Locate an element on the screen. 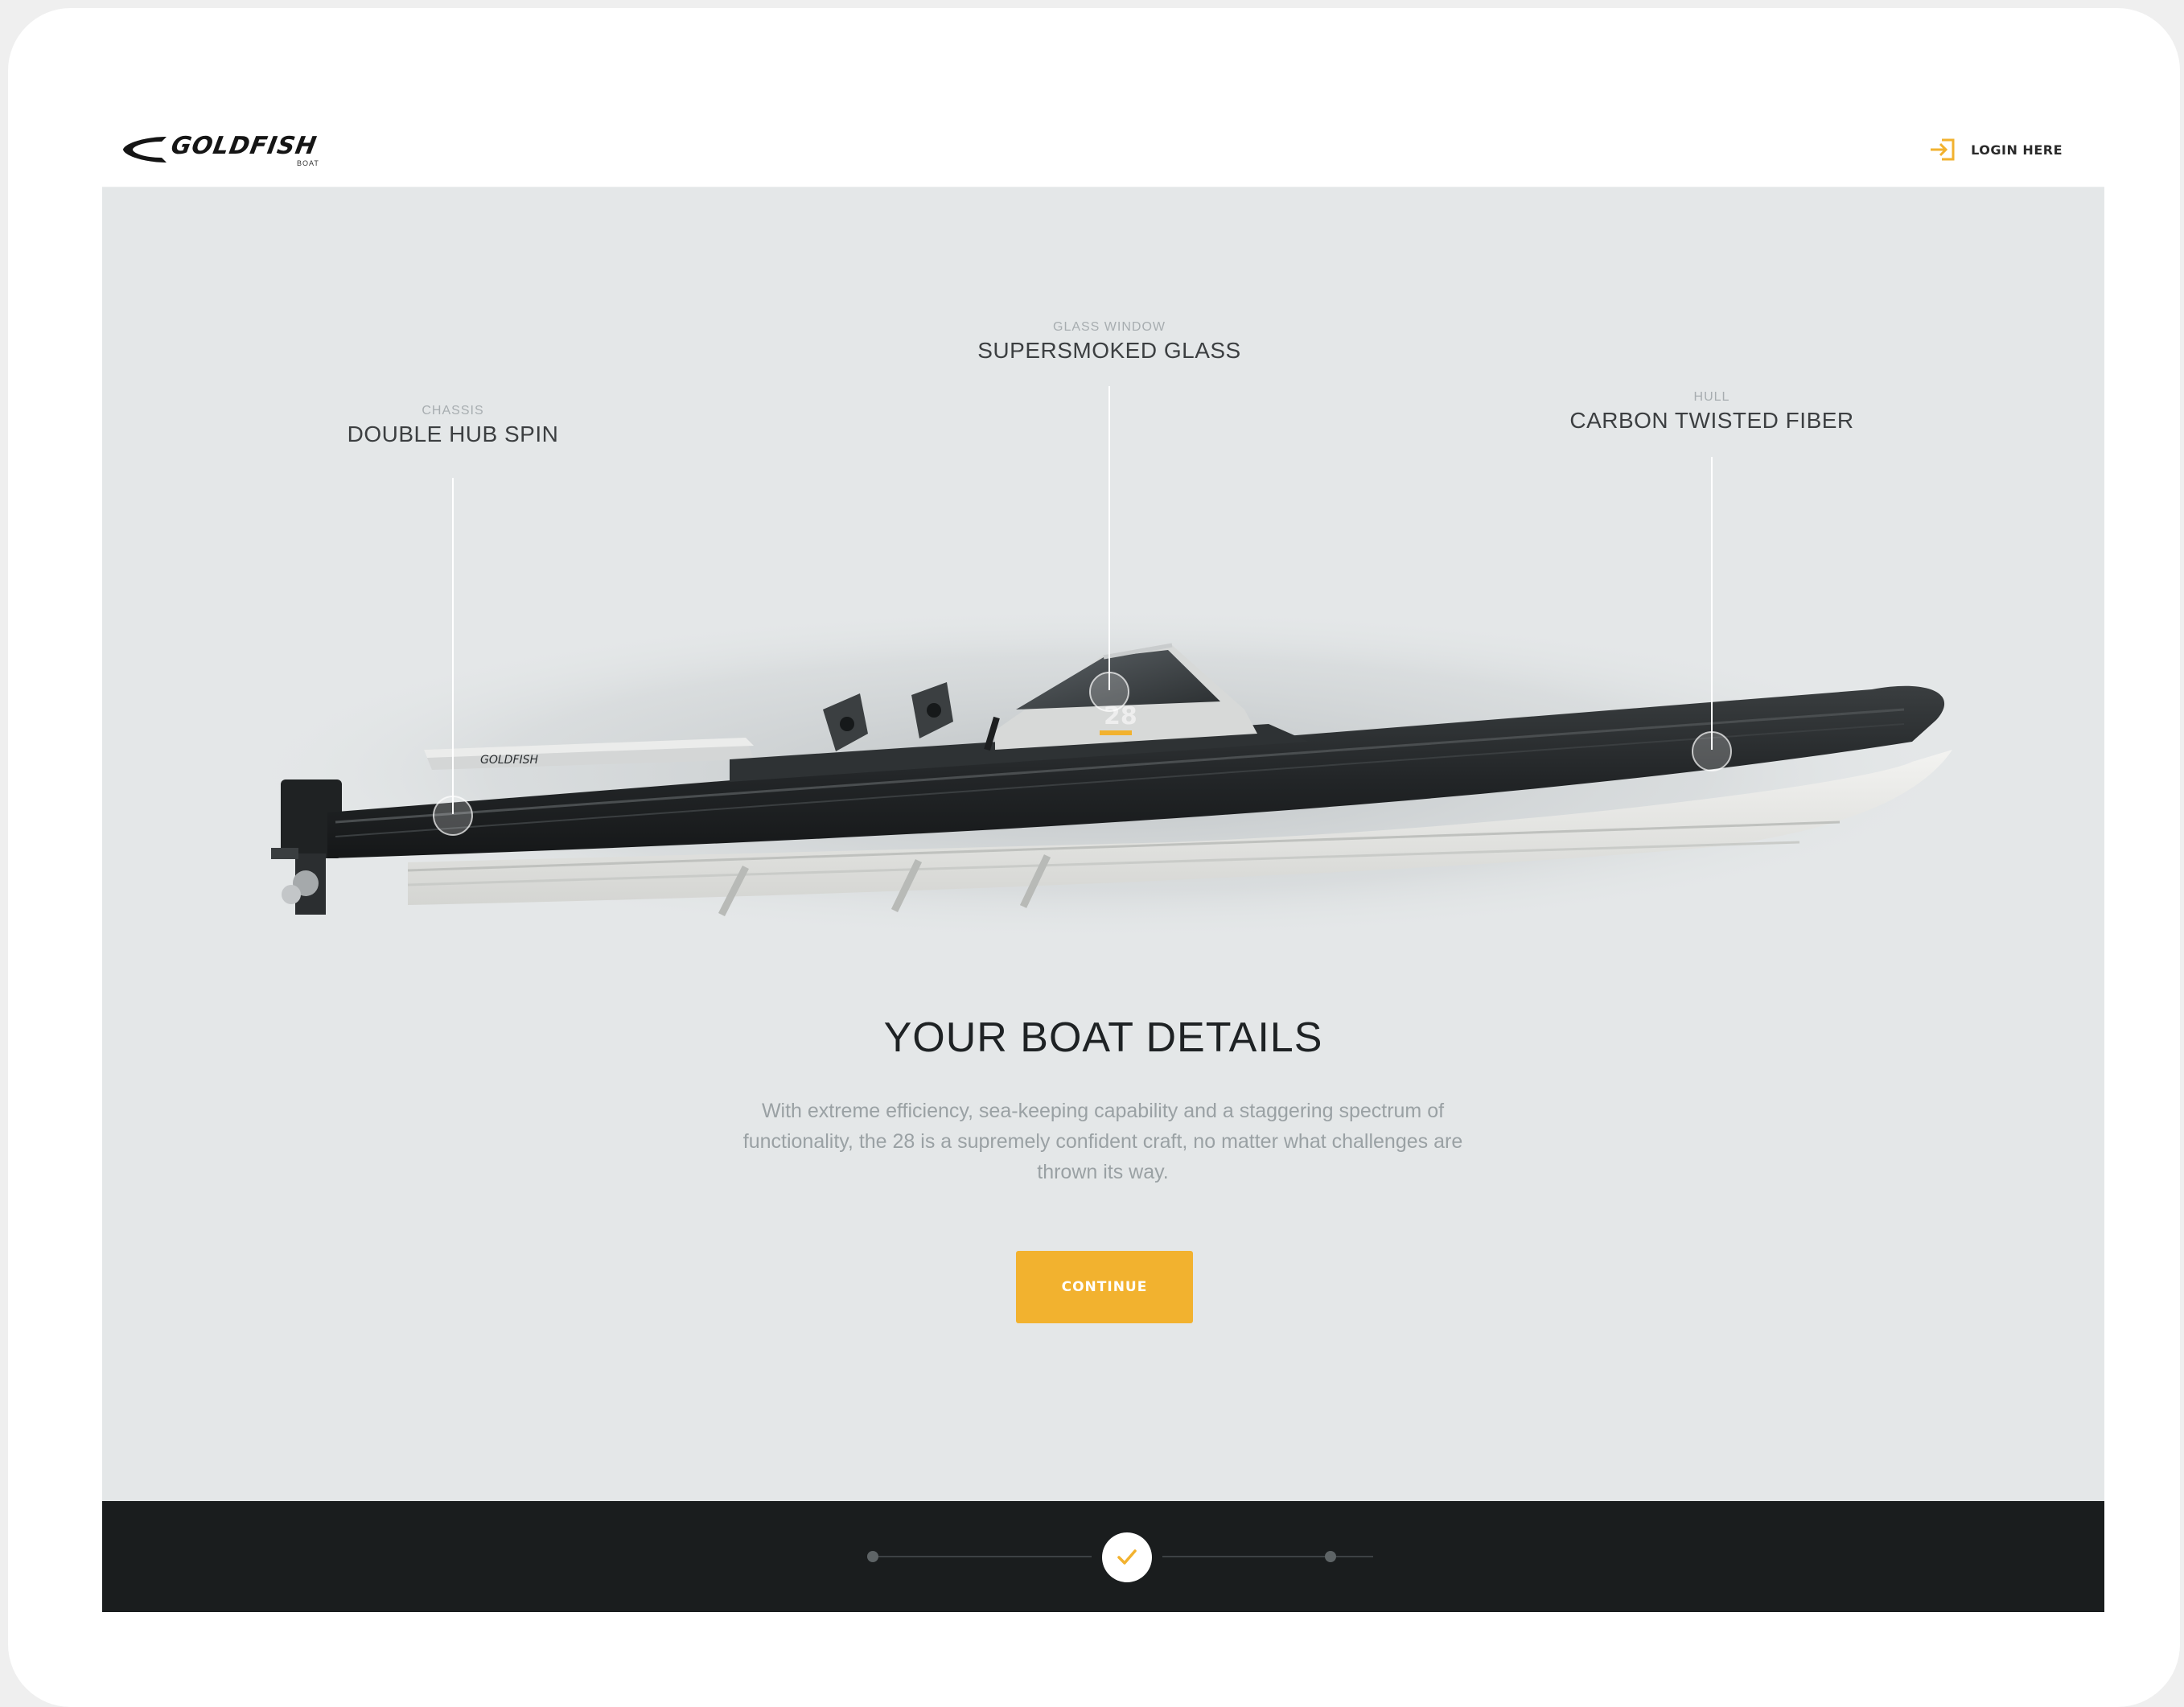 The image size is (2184, 1707). login-link: LOGIN HERE is located at coordinates (1996, 150).